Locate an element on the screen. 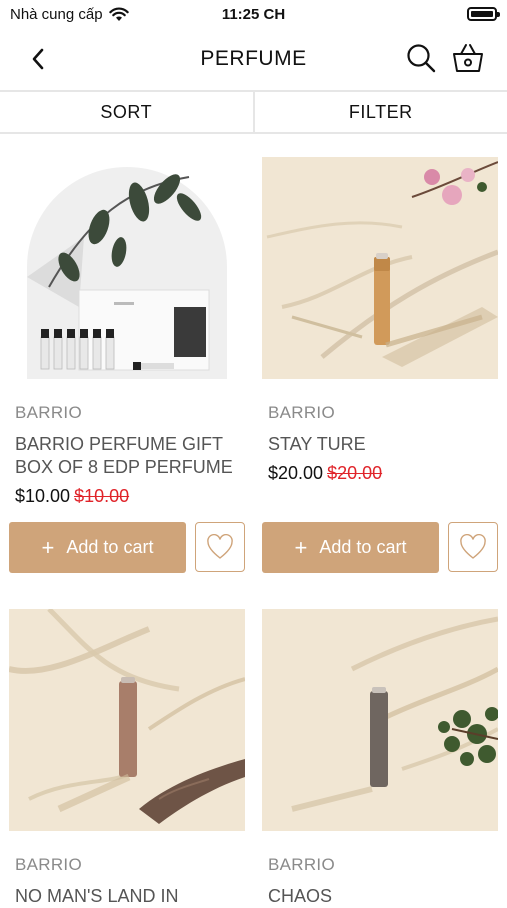 The image size is (507, 908). nav-bar: PERFUME is located at coordinates (253, 59).